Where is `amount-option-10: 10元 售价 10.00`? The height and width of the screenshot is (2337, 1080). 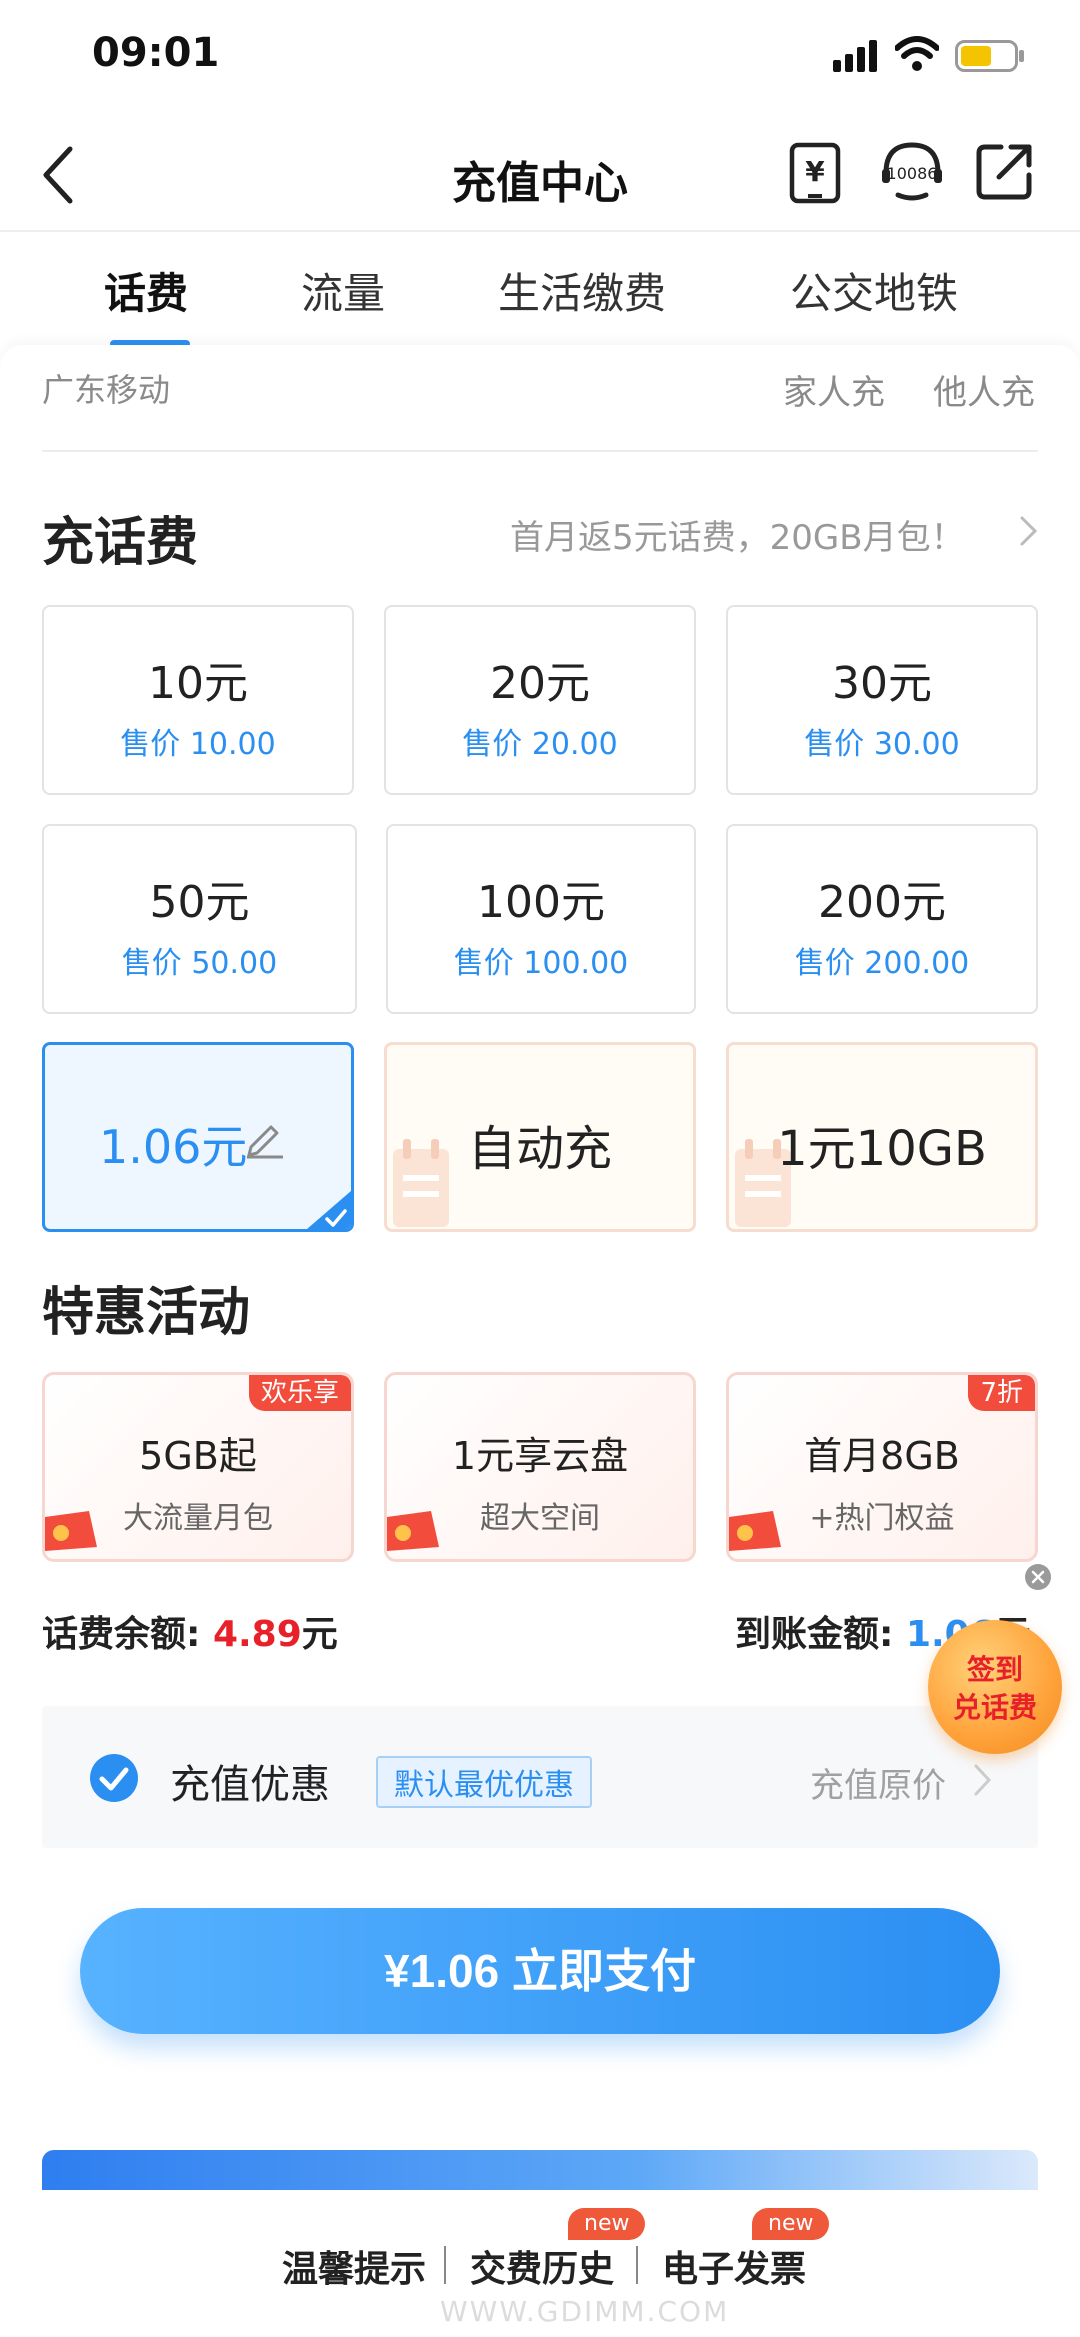 amount-option-10: 10元 售价 10.00 is located at coordinates (198, 700).